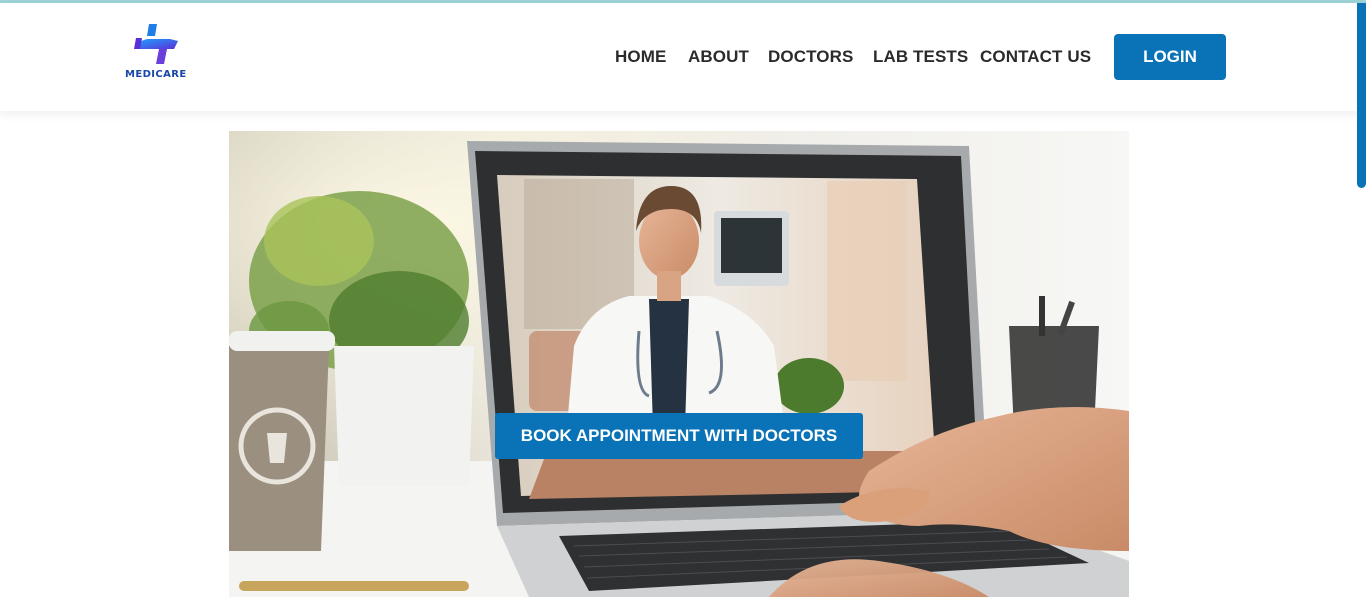 This screenshot has width=1366, height=597. Describe the element at coordinates (1035, 57) in the screenshot. I see `nav-contact-us: CONTACT US` at that location.